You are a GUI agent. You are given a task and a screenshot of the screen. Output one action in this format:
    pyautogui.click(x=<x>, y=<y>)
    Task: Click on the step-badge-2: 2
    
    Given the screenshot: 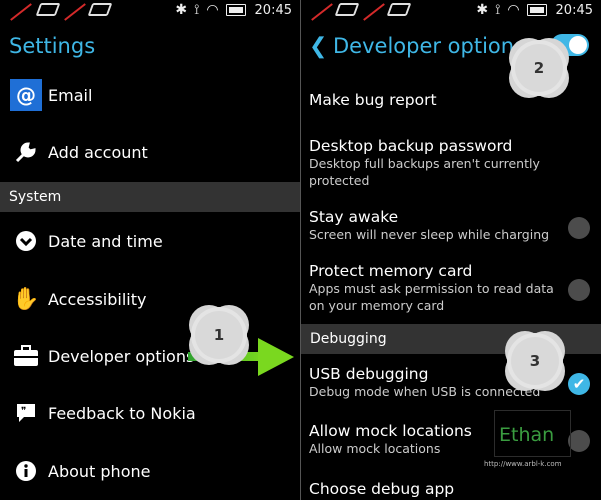 What is the action you would take?
    pyautogui.click(x=539, y=68)
    